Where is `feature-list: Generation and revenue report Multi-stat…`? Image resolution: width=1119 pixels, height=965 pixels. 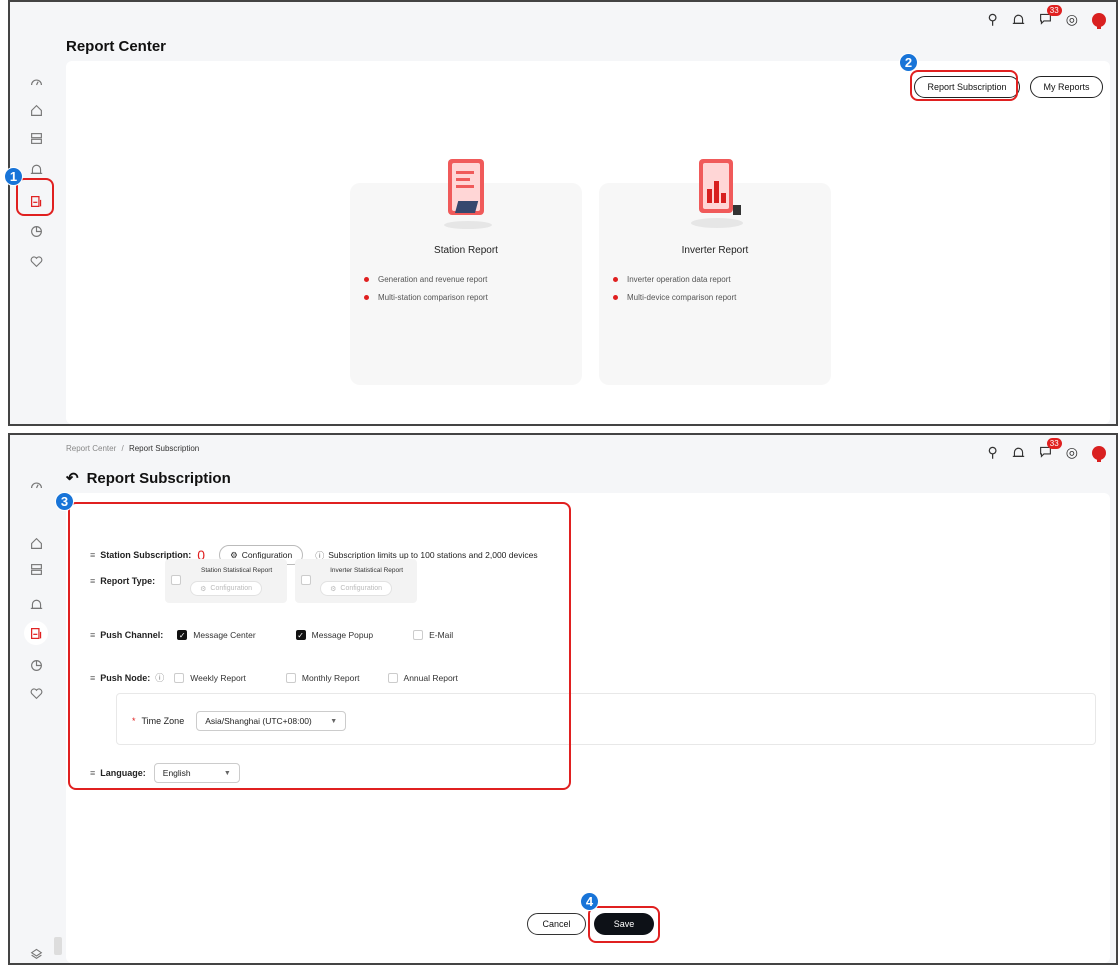
feature-list: Generation and revenue report Multi-stat… is located at coordinates (426, 293).